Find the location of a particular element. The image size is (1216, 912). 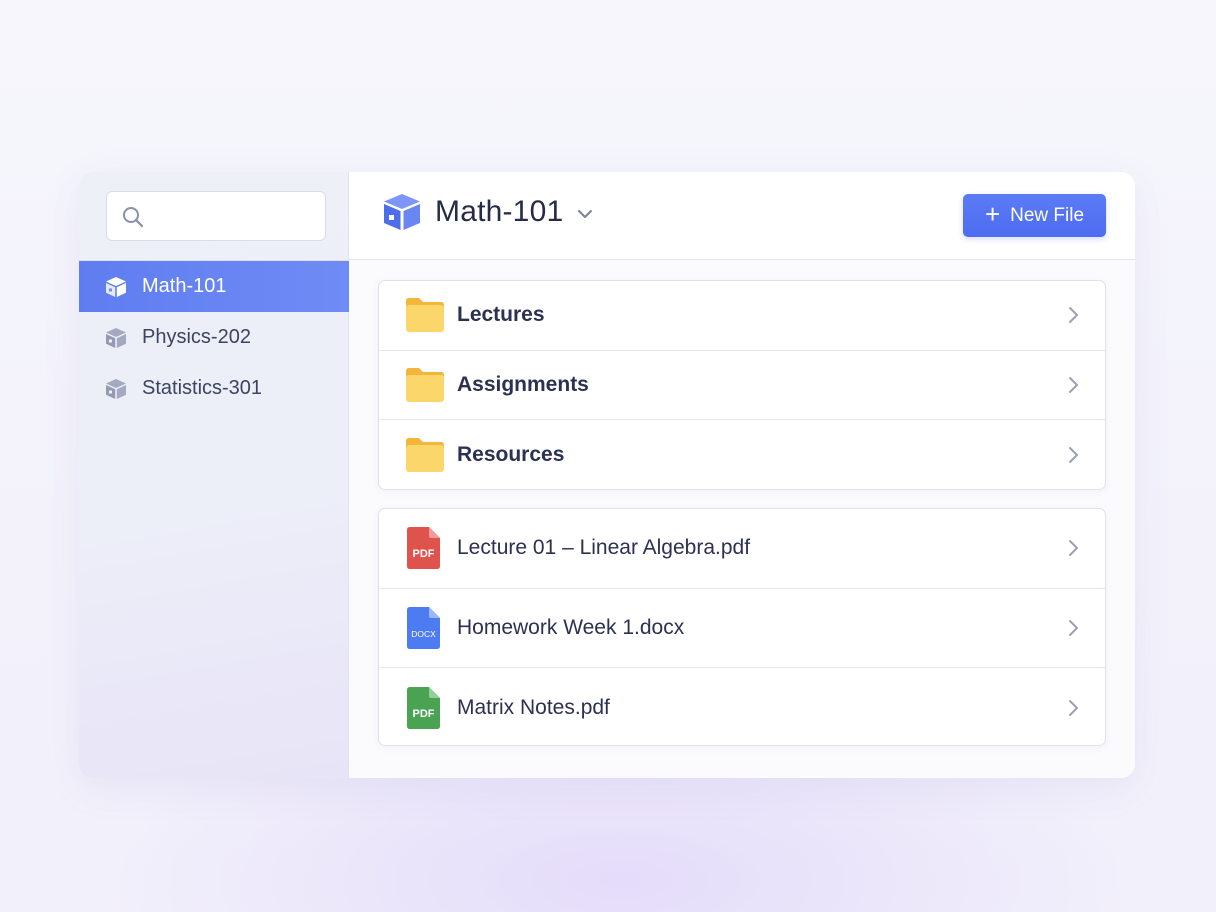

sidebar: Math-101 Physics-202 Statistics-301 is located at coordinates (214, 475).